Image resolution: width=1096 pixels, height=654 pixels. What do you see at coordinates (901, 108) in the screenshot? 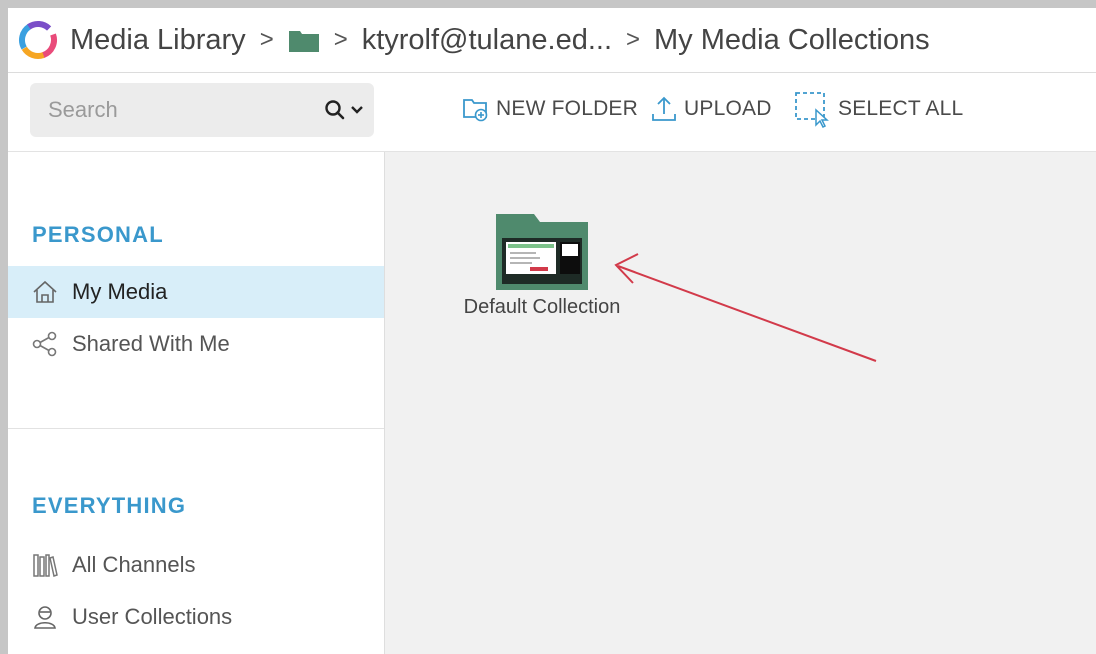
I see `select-all-label: SELECT ALL` at bounding box center [901, 108].